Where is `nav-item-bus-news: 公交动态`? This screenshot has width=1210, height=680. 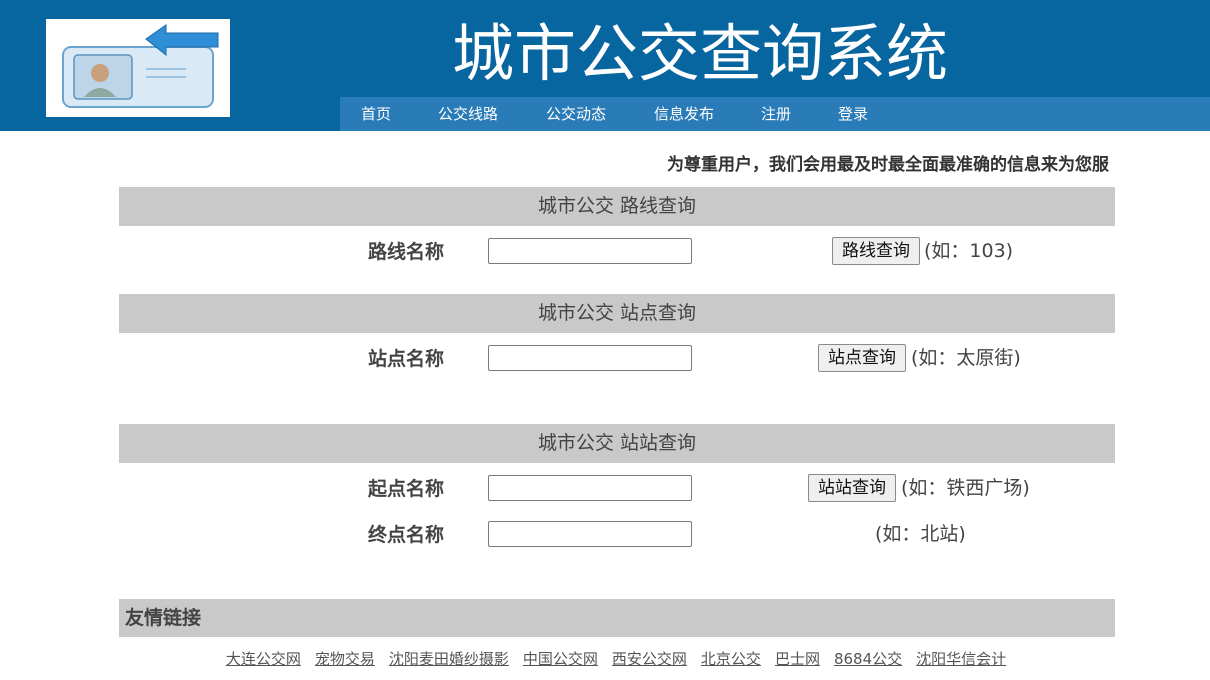
nav-item-bus-news: 公交动态 is located at coordinates (576, 114).